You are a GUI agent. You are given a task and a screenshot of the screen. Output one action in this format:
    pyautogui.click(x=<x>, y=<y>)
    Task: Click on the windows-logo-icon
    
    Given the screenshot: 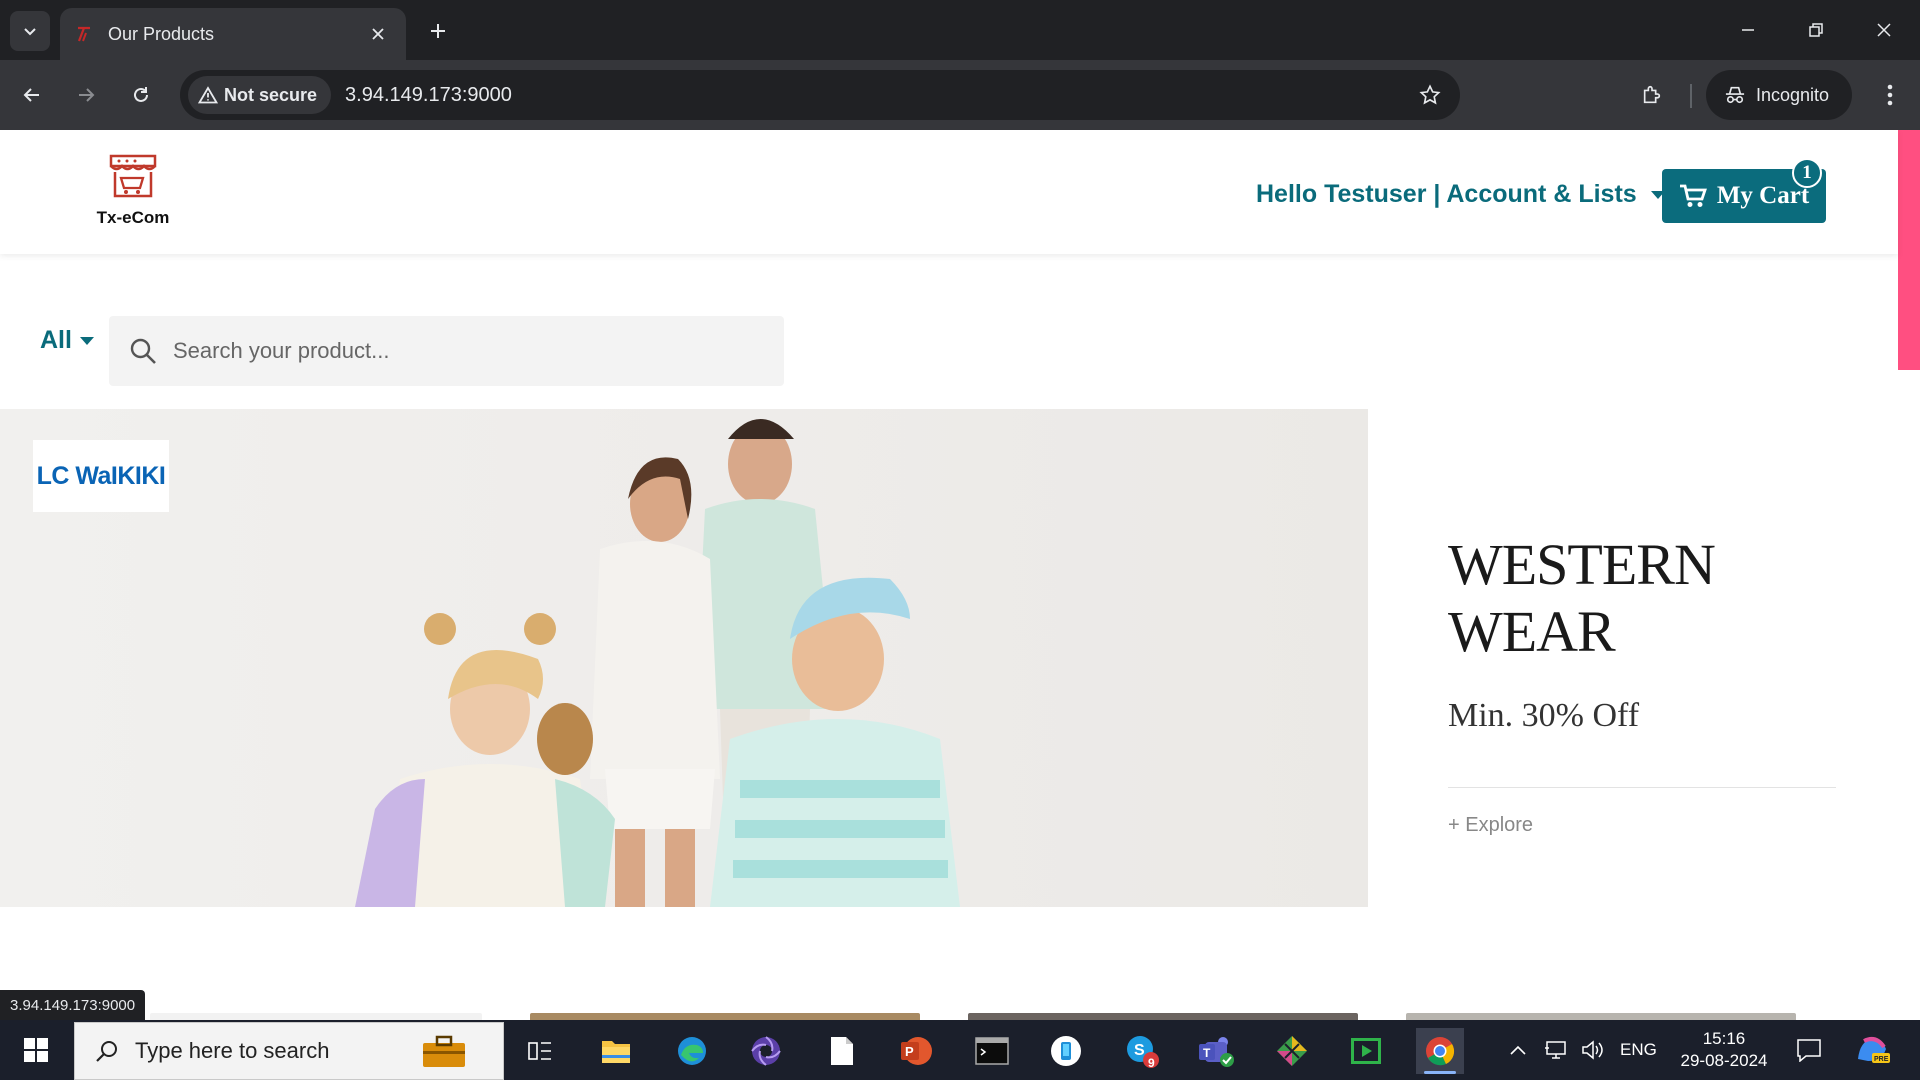 What is the action you would take?
    pyautogui.click(x=36, y=1050)
    